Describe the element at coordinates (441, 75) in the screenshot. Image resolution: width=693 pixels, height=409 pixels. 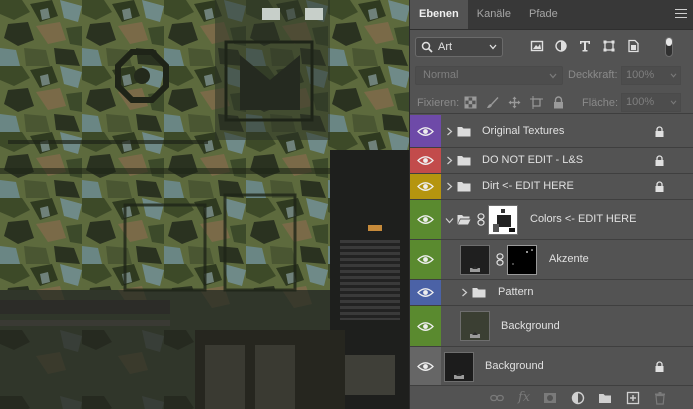
I see `blend-mode-value: Normal` at that location.